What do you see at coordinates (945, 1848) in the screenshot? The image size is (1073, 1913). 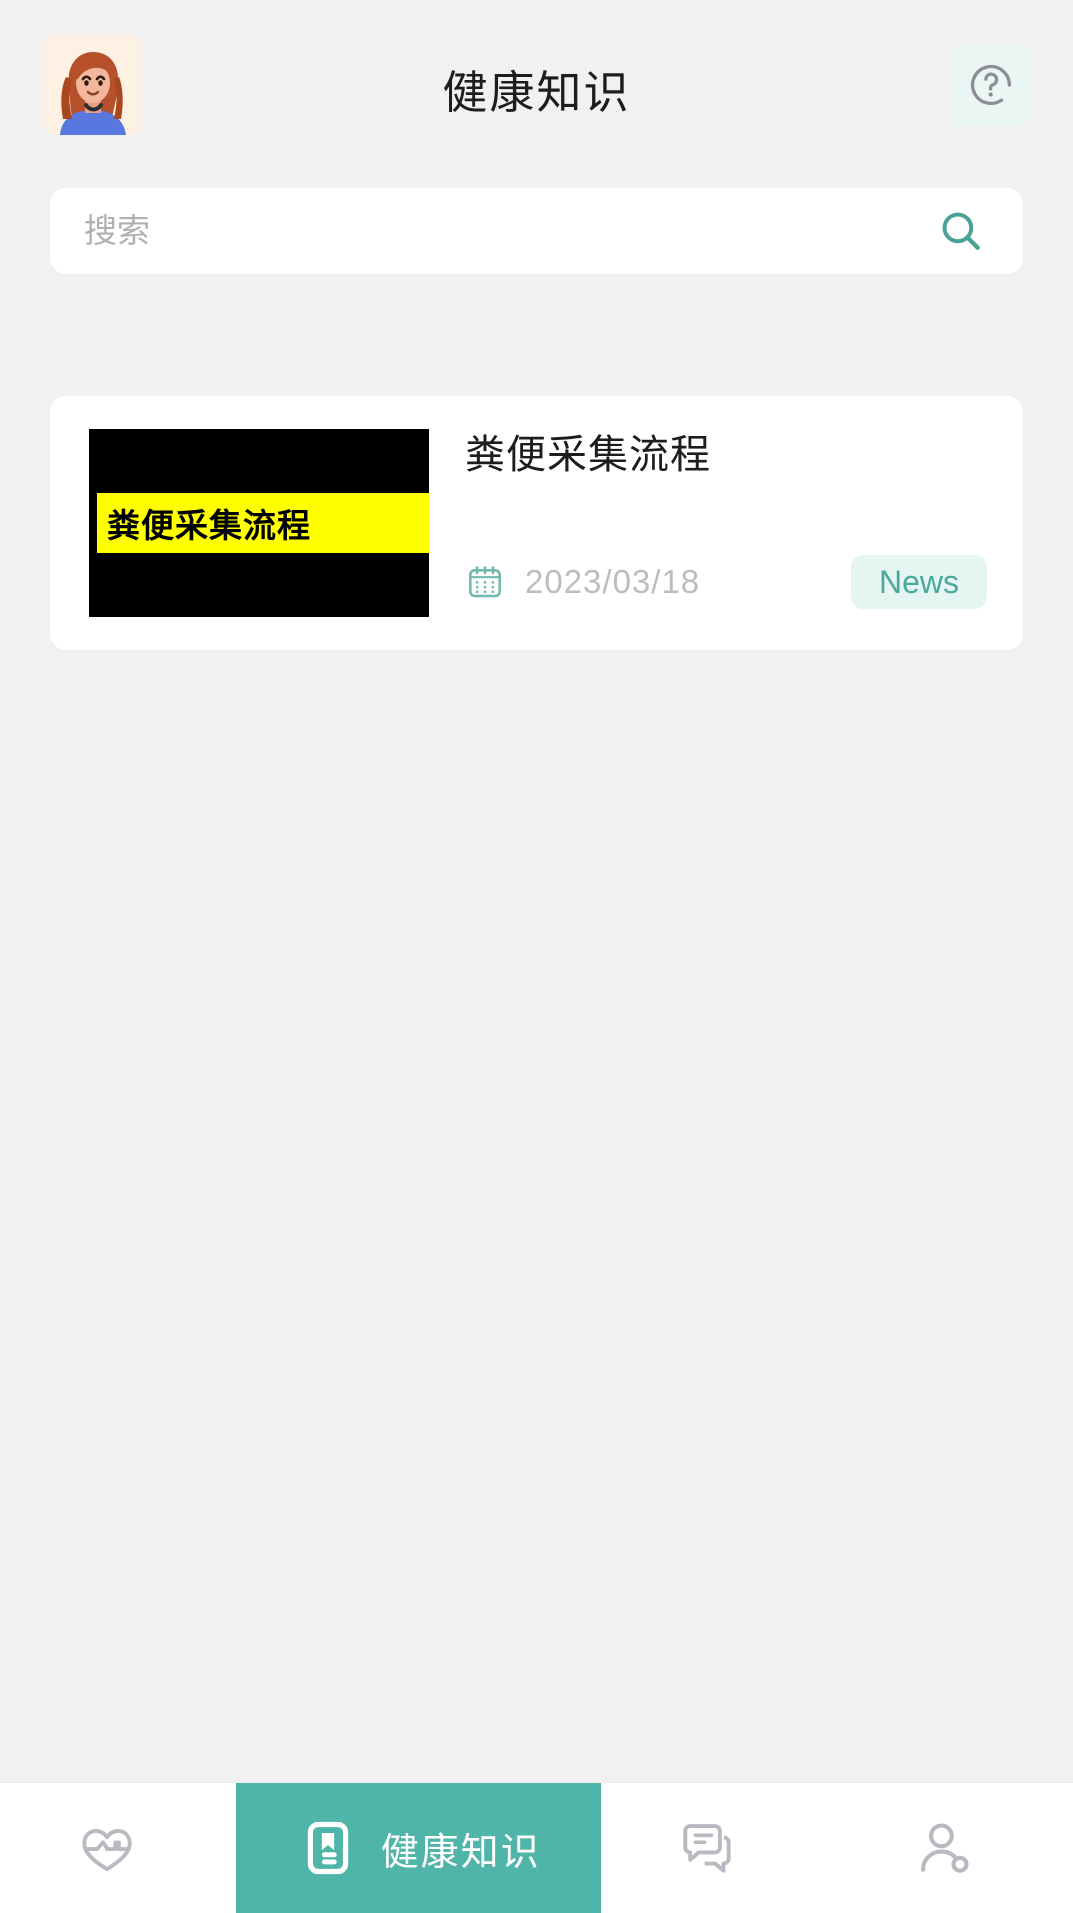 I see `user-profile-icon` at bounding box center [945, 1848].